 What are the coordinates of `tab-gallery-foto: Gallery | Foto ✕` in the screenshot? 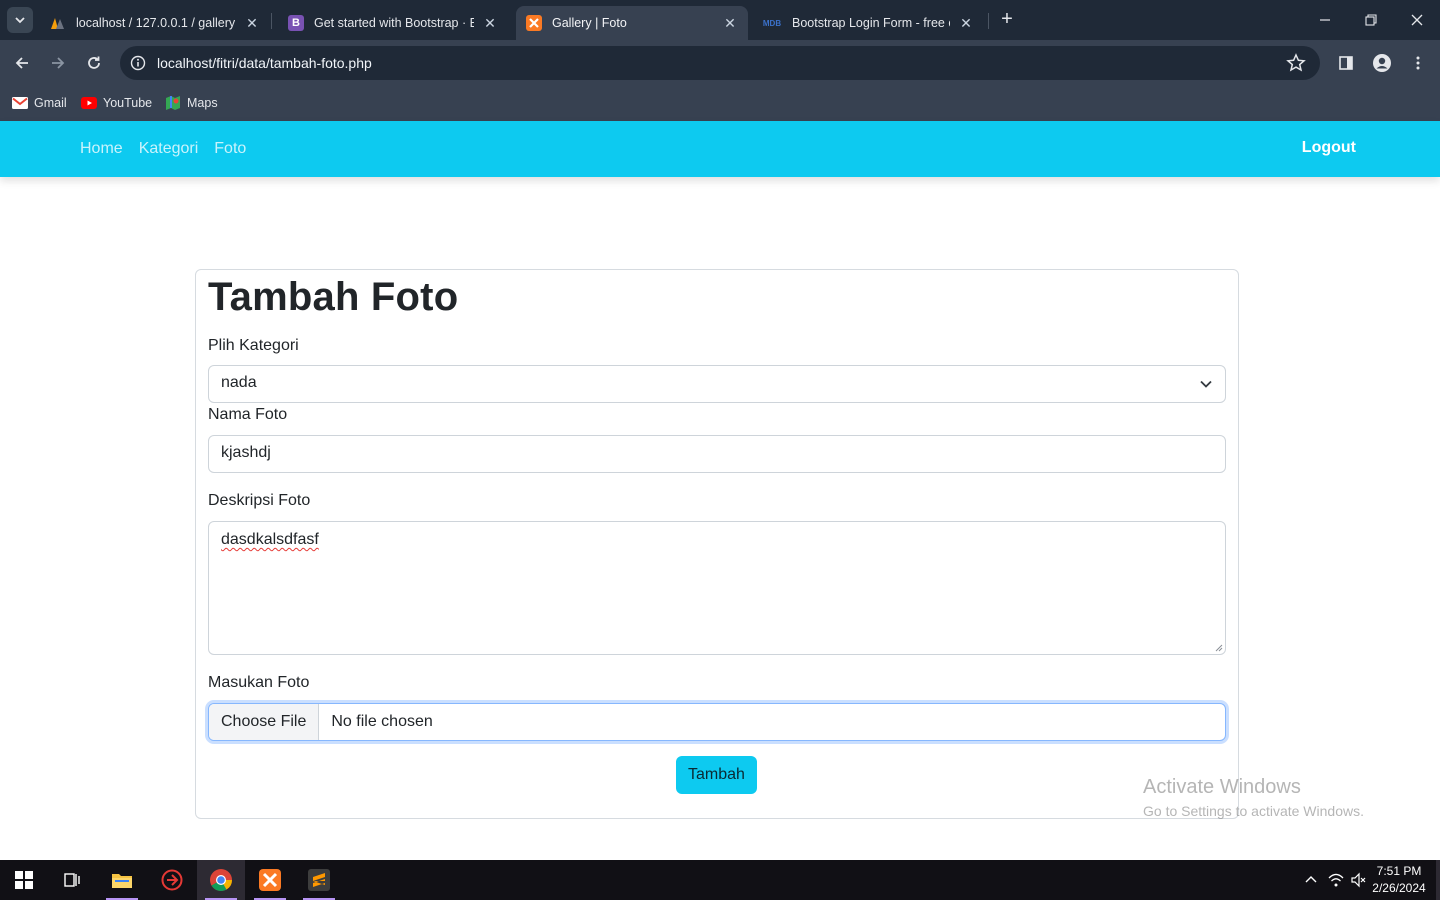 It's located at (632, 23).